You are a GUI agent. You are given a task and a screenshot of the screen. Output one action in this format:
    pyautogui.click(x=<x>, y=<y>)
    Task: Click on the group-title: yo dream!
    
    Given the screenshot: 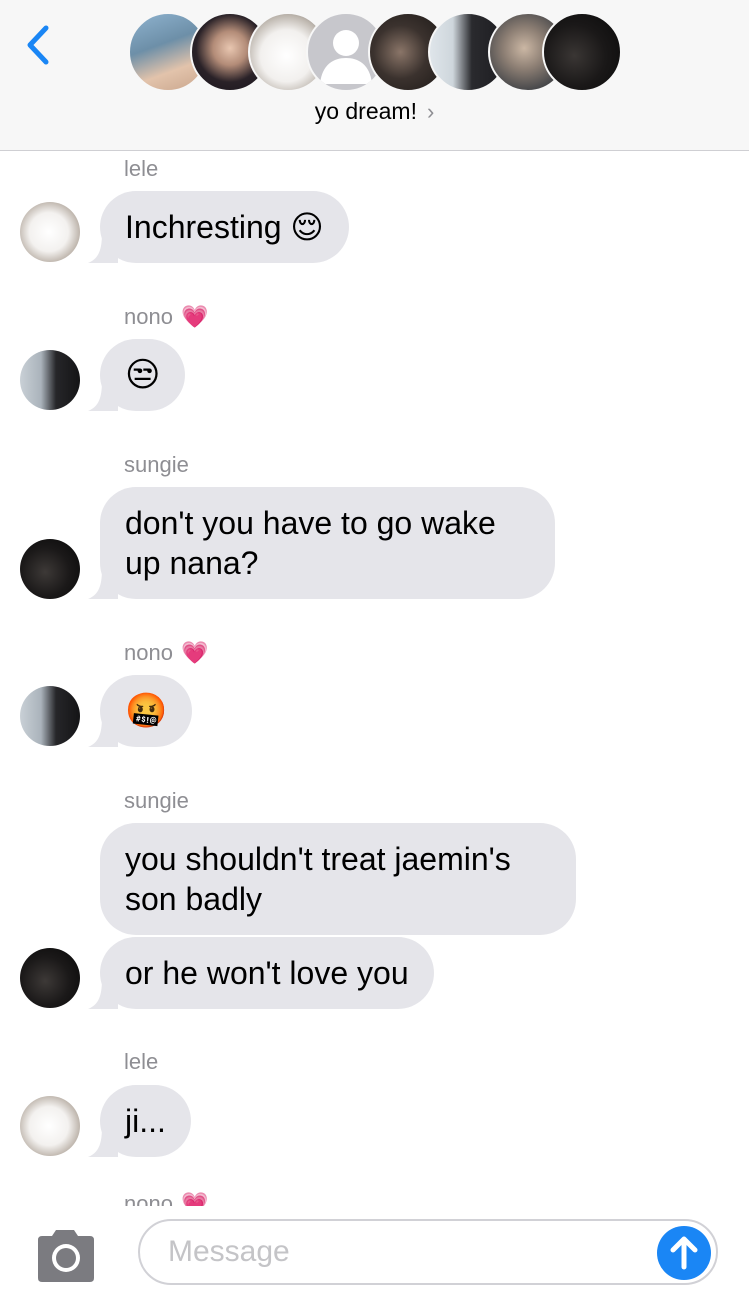 What is the action you would take?
    pyautogui.click(x=365, y=111)
    